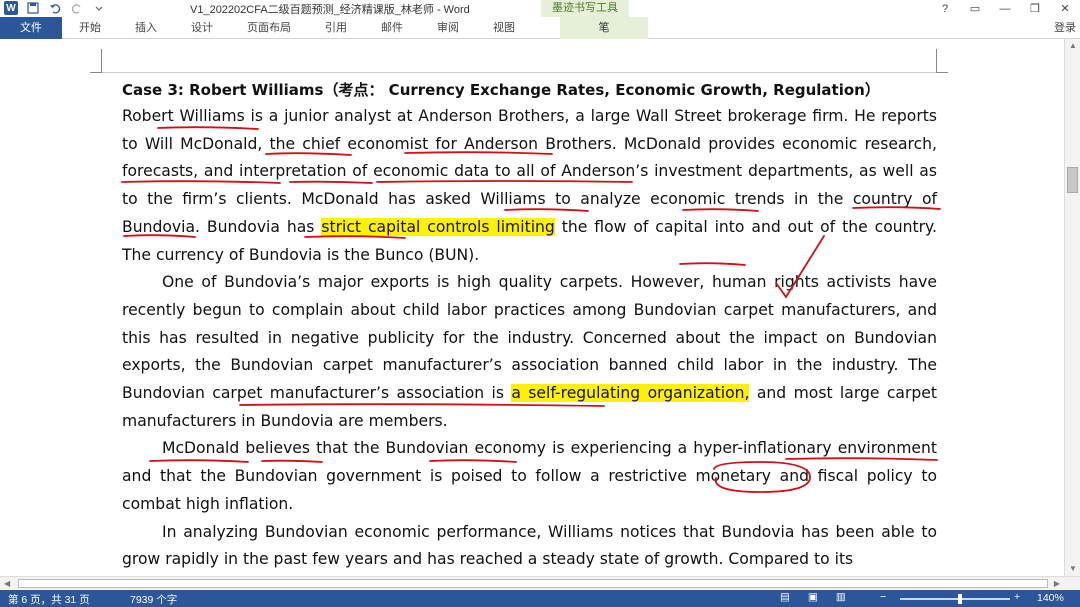 Image resolution: width=1080 pixels, height=607 pixels. Describe the element at coordinates (1072, 180) in the screenshot. I see `vertical-scroll-thumb` at that location.